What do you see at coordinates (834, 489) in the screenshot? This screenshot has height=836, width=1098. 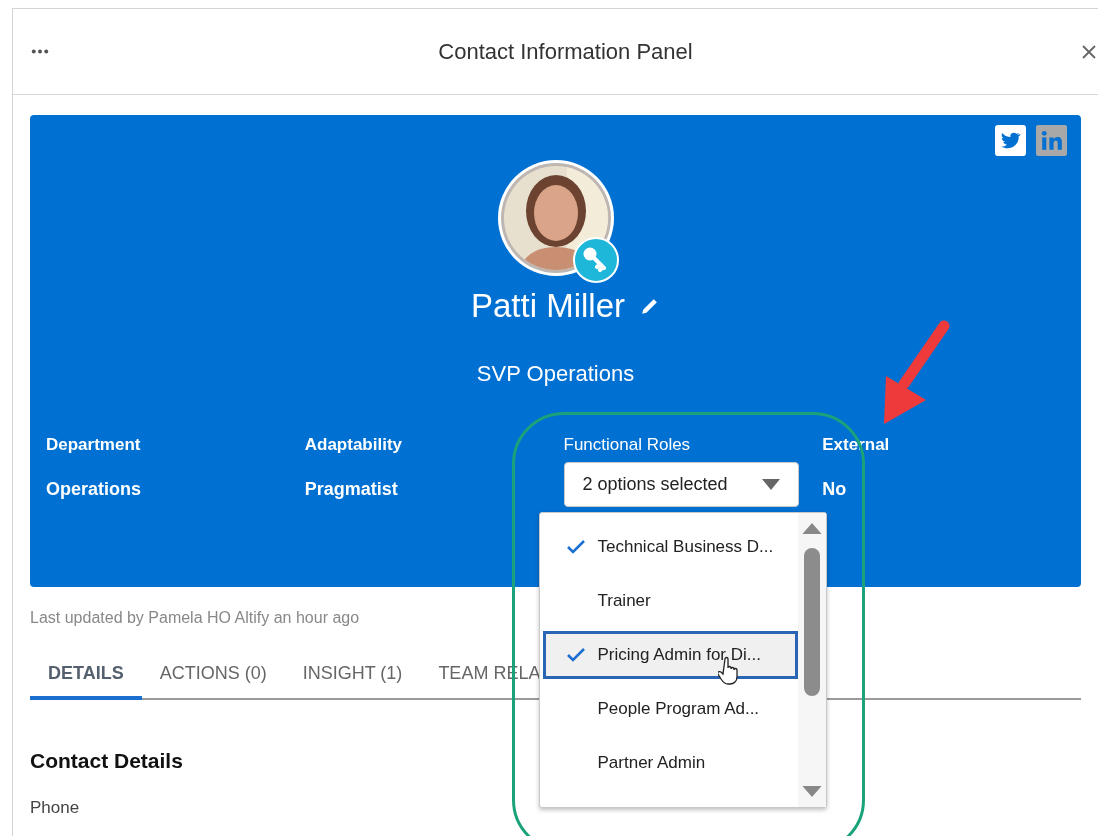 I see `field-value: No` at bounding box center [834, 489].